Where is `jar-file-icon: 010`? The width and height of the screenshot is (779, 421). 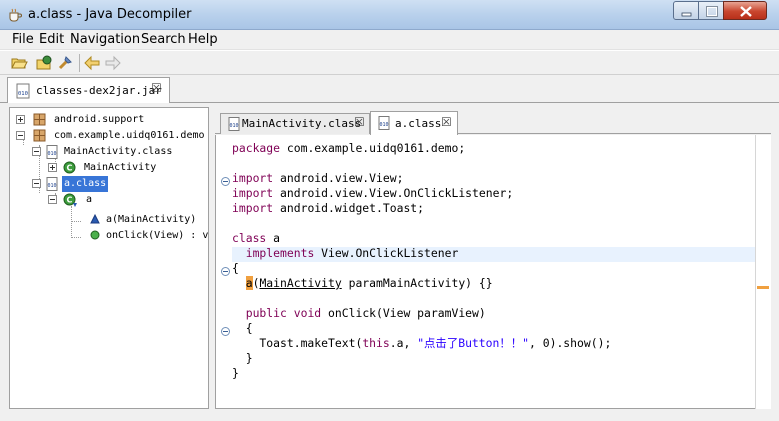 jar-file-icon: 010 is located at coordinates (23, 91).